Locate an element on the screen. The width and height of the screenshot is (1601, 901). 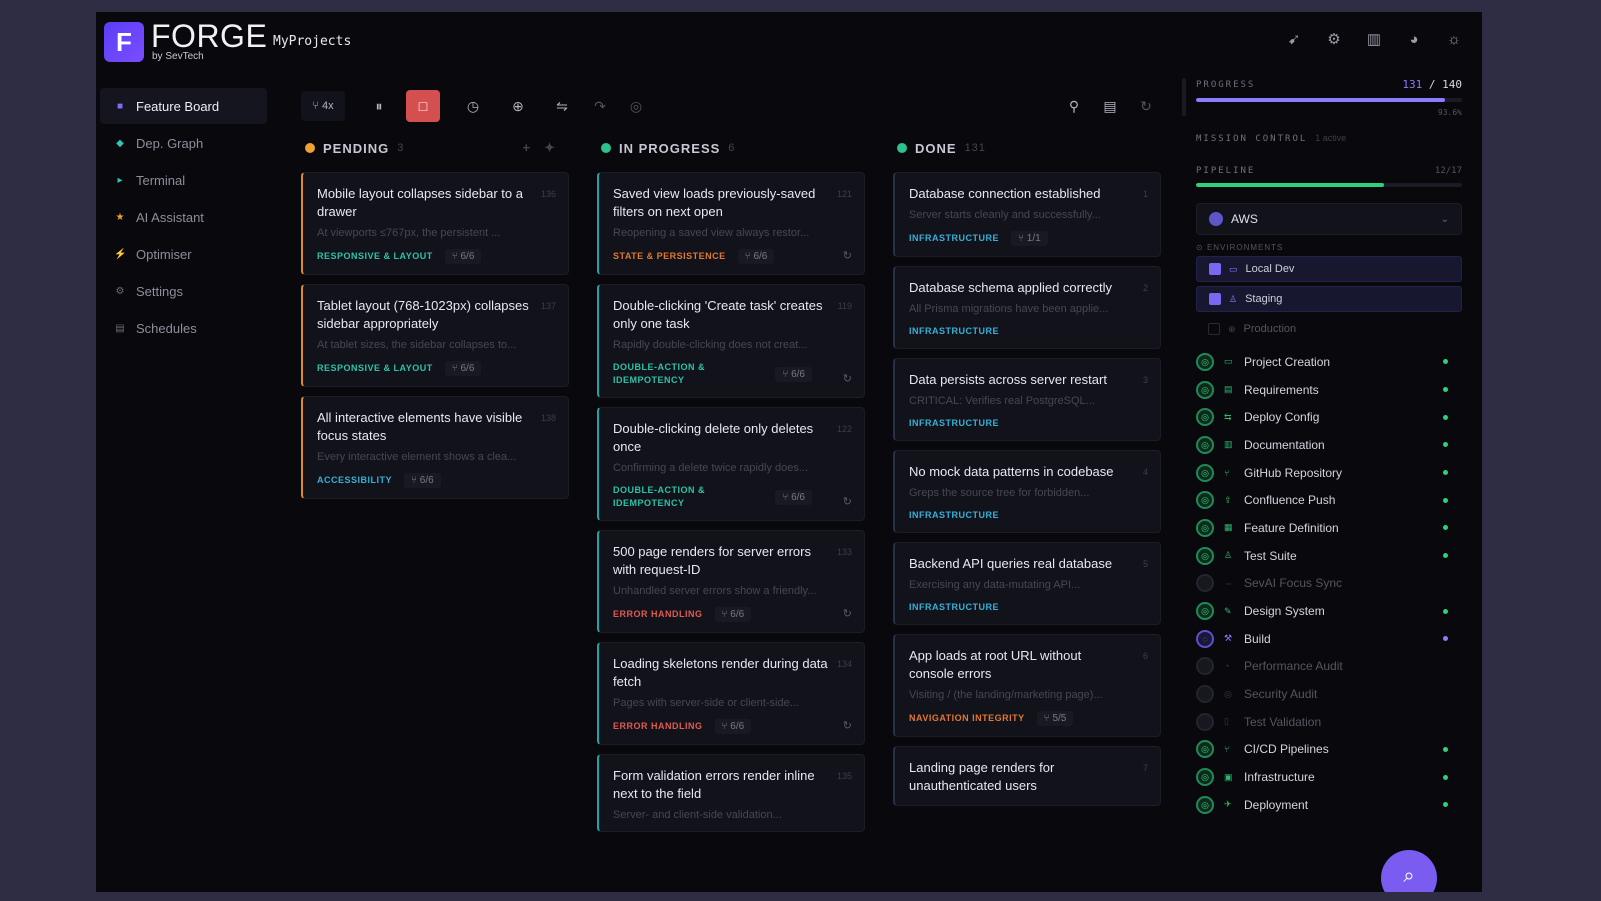
card-title: Database connection established is located at coordinates (1005, 193).